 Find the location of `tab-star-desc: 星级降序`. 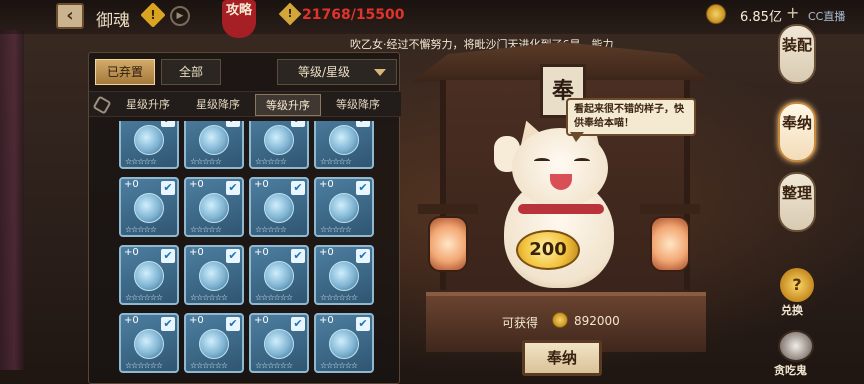

tab-star-desc: 星级降序 is located at coordinates (218, 105).